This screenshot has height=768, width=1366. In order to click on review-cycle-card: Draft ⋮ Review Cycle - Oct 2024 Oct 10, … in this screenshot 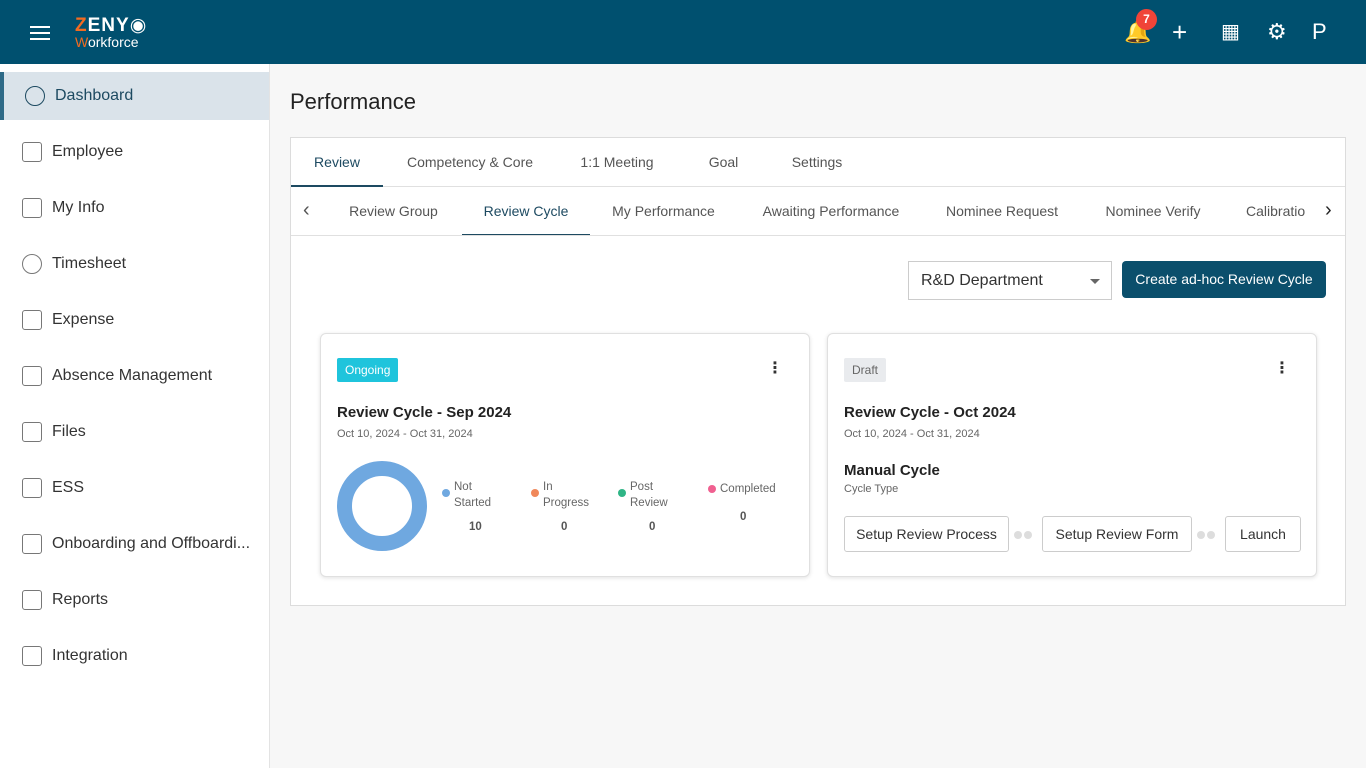, I will do `click(1072, 455)`.